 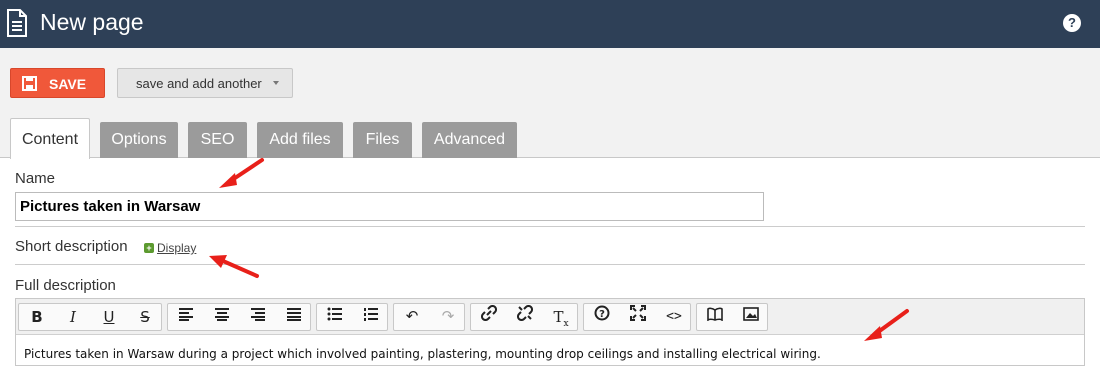 What do you see at coordinates (674, 317) in the screenshot?
I see `source-code-icon: <>` at bounding box center [674, 317].